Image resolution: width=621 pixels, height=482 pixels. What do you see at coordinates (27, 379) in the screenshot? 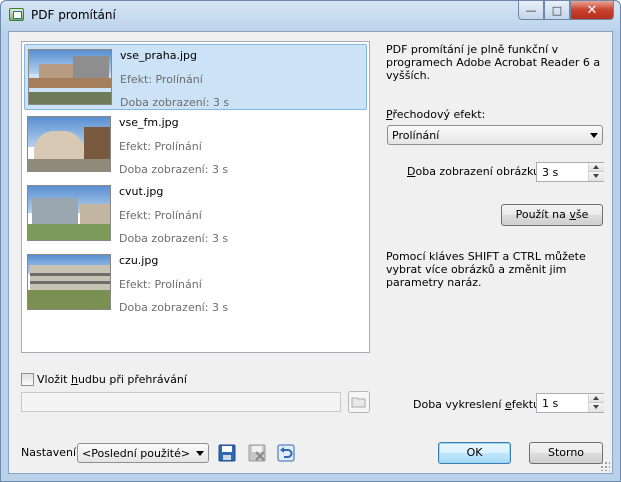
I see `insert-music-checkbox` at bounding box center [27, 379].